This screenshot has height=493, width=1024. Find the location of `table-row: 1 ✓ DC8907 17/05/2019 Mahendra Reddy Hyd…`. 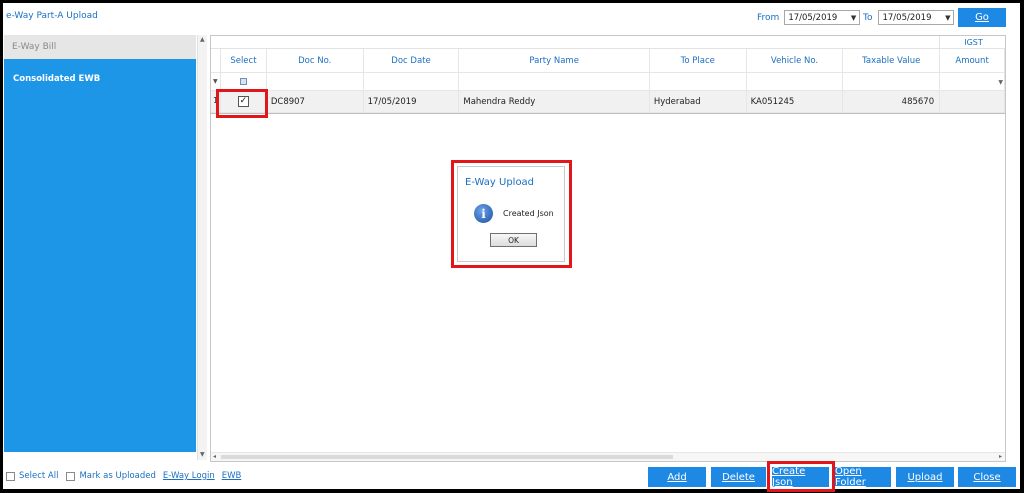

table-row: 1 ✓ DC8907 17/05/2019 Mahendra Reddy Hyd… is located at coordinates (608, 102).